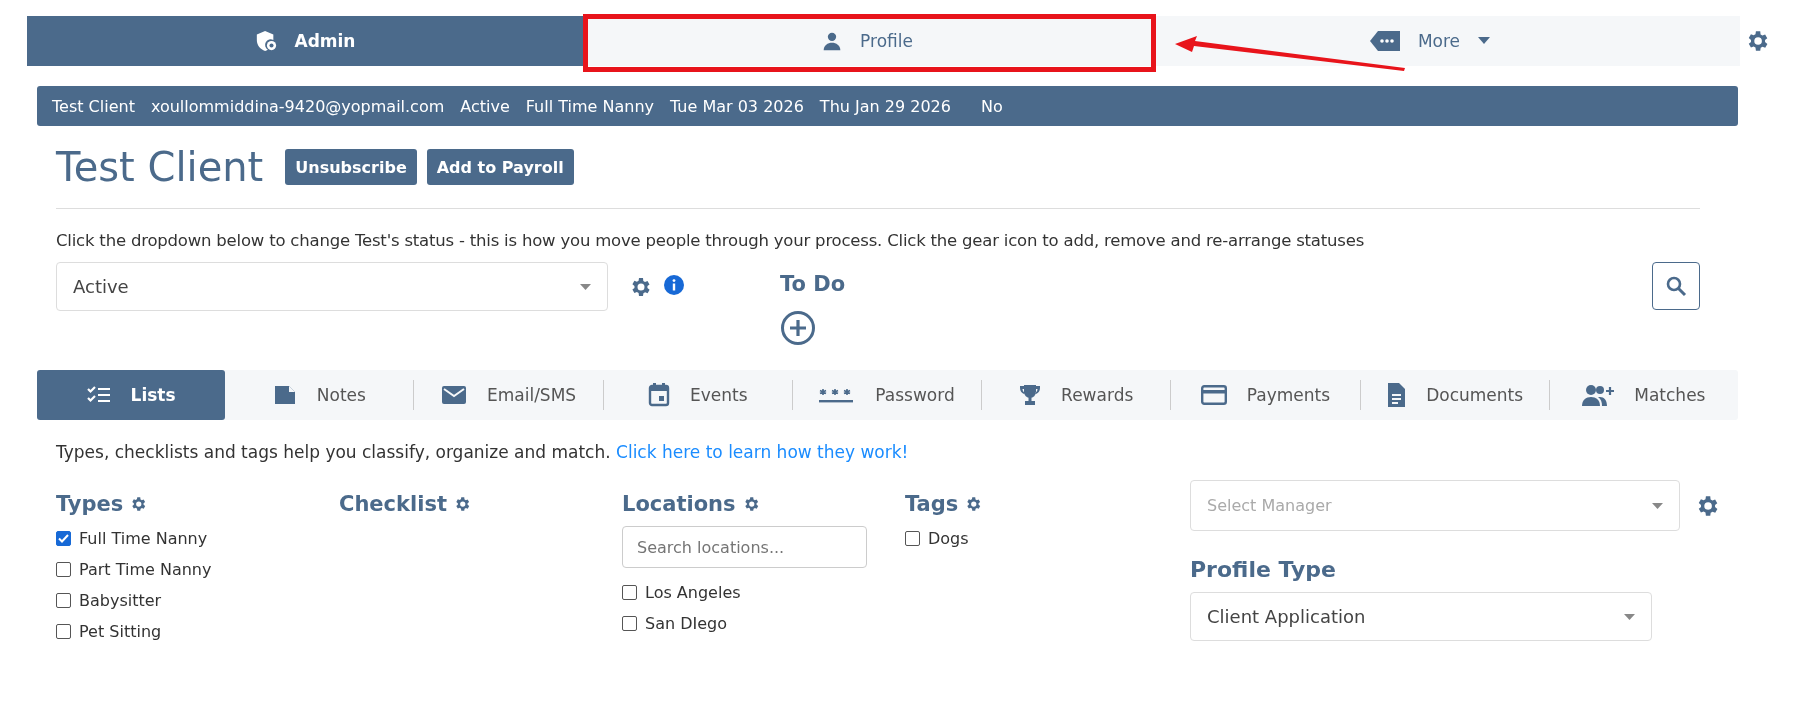  I want to click on info-icon, so click(674, 285).